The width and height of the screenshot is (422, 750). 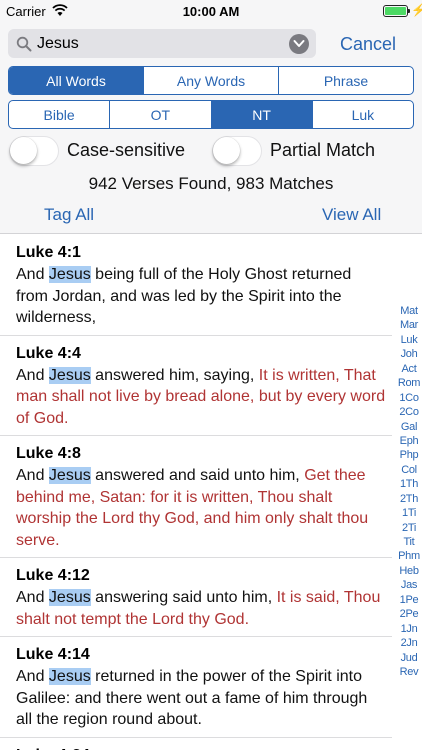 What do you see at coordinates (48, 453) in the screenshot?
I see `verse-reference: Luke 4:8` at bounding box center [48, 453].